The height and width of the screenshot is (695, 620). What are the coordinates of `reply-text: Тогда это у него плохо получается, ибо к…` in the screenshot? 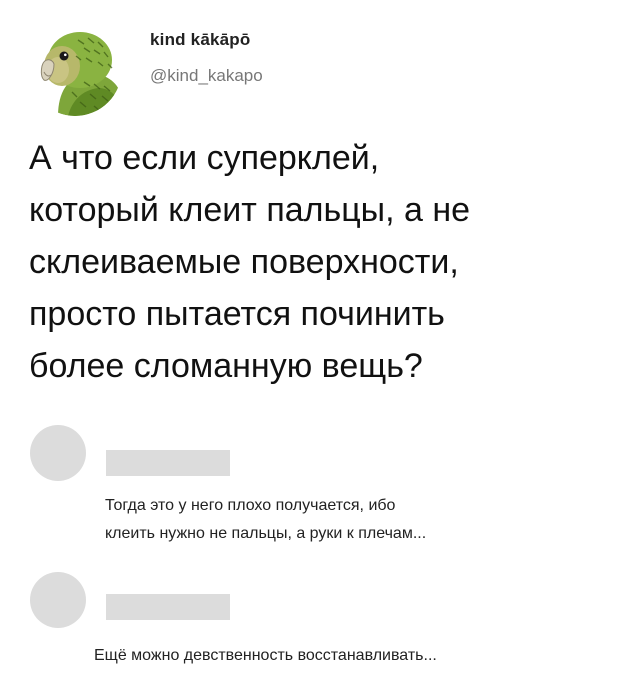 It's located at (265, 520).